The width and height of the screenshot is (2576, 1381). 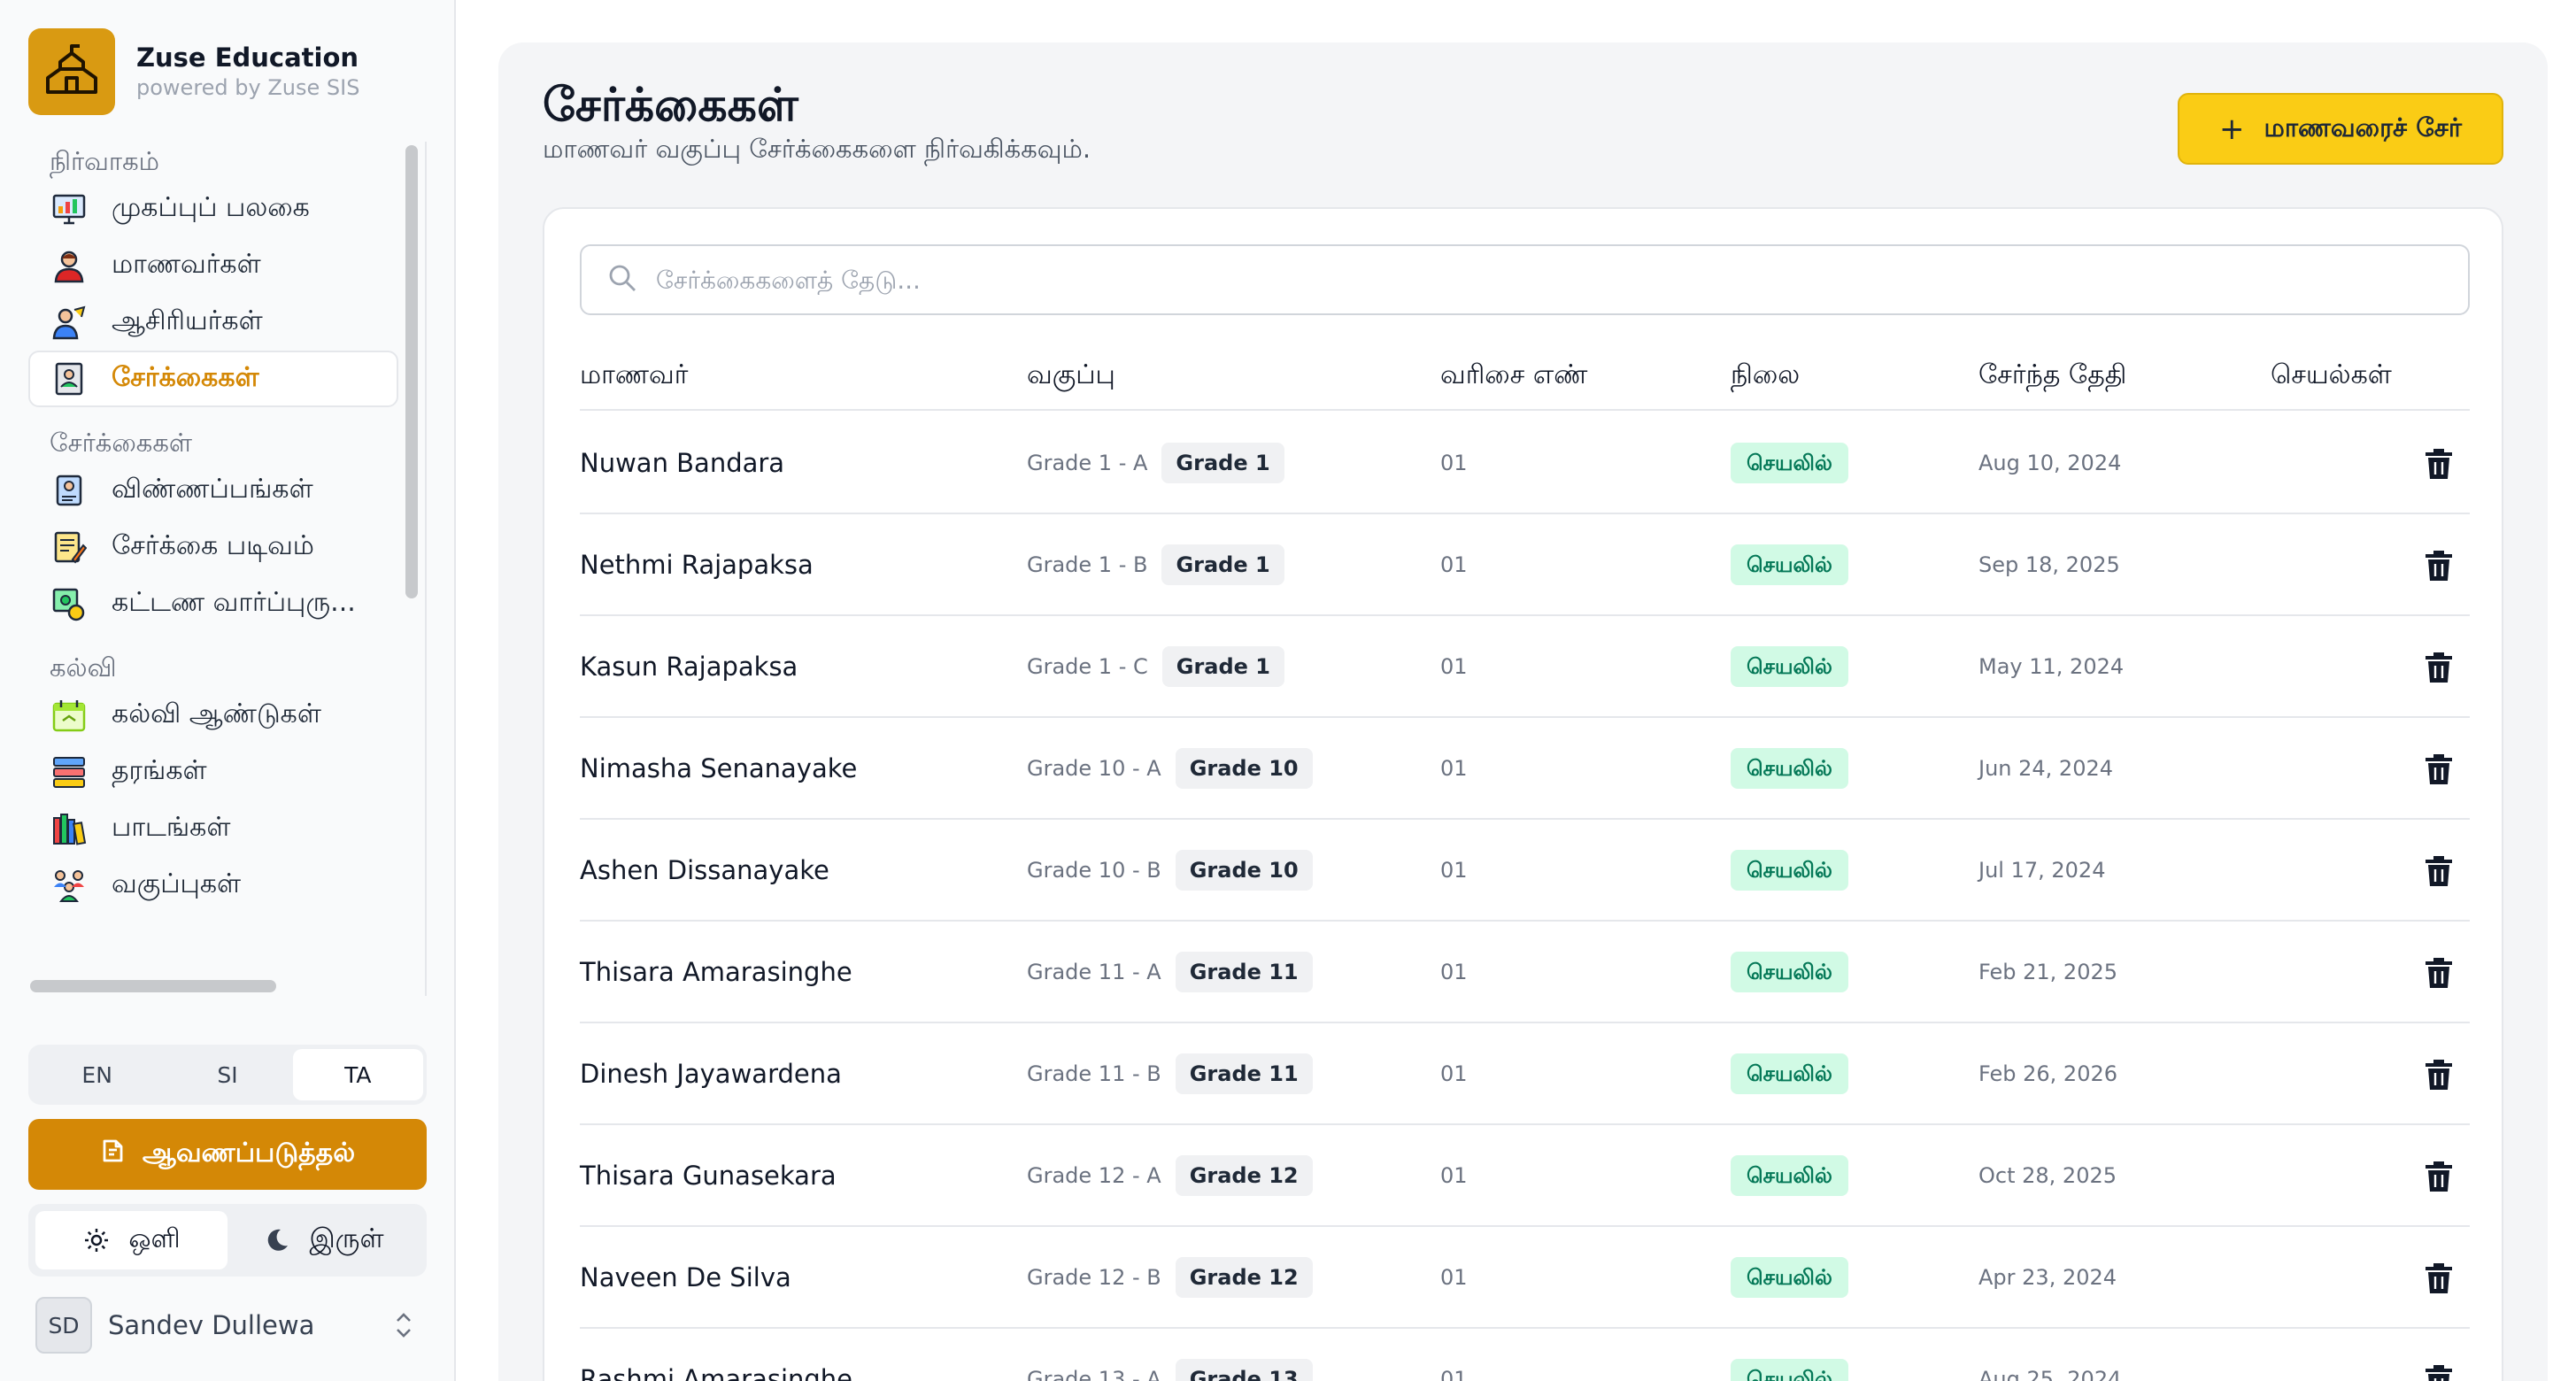 I want to click on documentation-button: ஆவணப்படுத்தல், so click(x=227, y=1154).